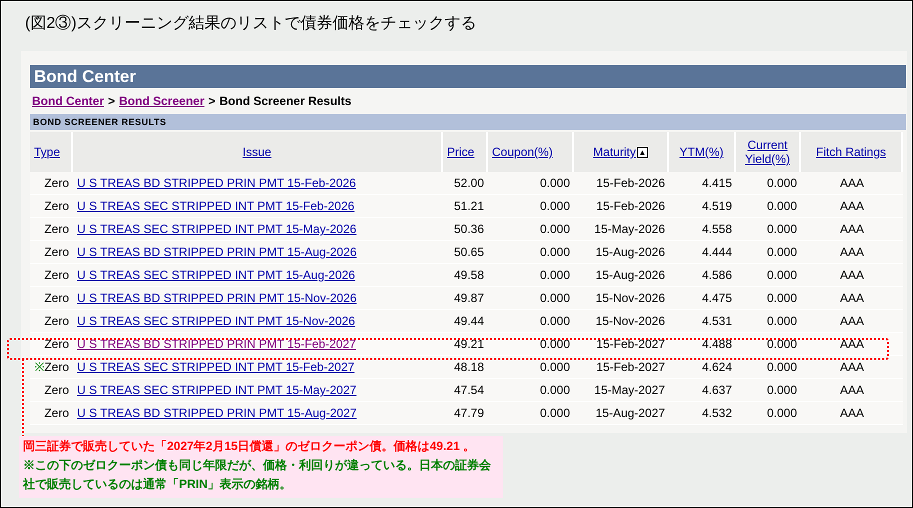 This screenshot has width=913, height=508. Describe the element at coordinates (251, 24) in the screenshot. I see `figure-caption: (図2③)スクリーニング結果のリストで債券価格をチェックする` at that location.